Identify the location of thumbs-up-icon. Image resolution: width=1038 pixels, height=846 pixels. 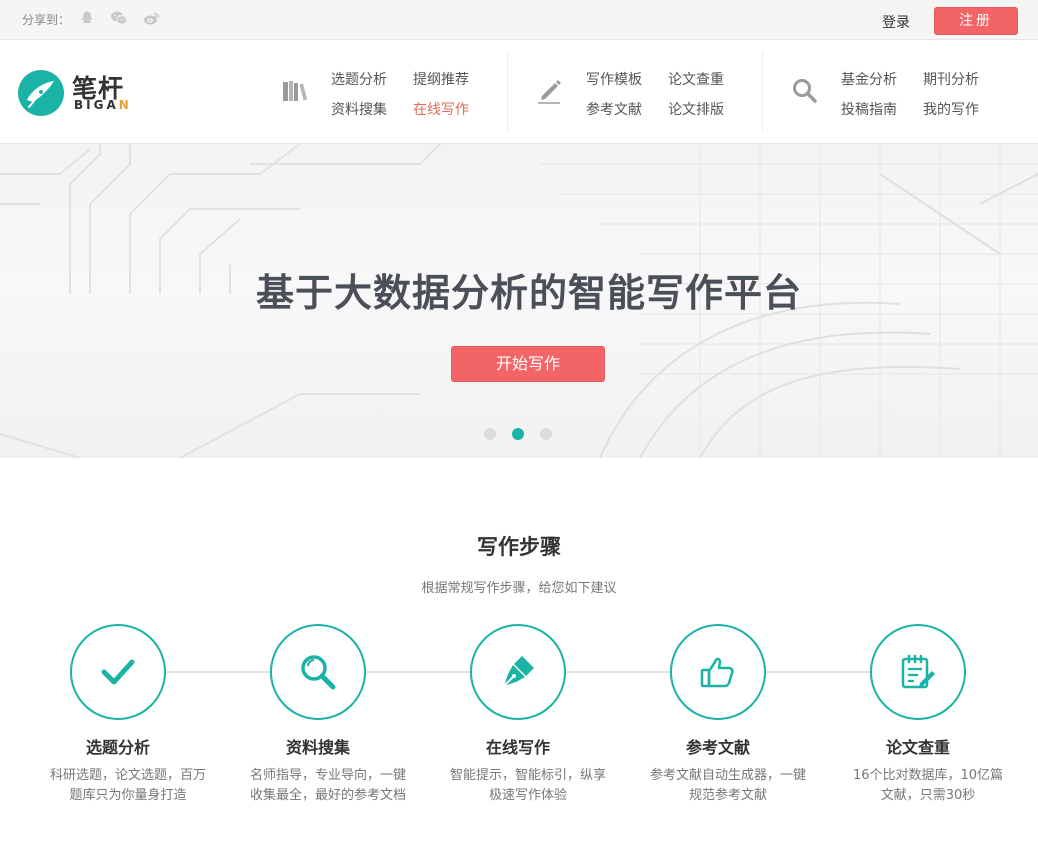
(717, 672).